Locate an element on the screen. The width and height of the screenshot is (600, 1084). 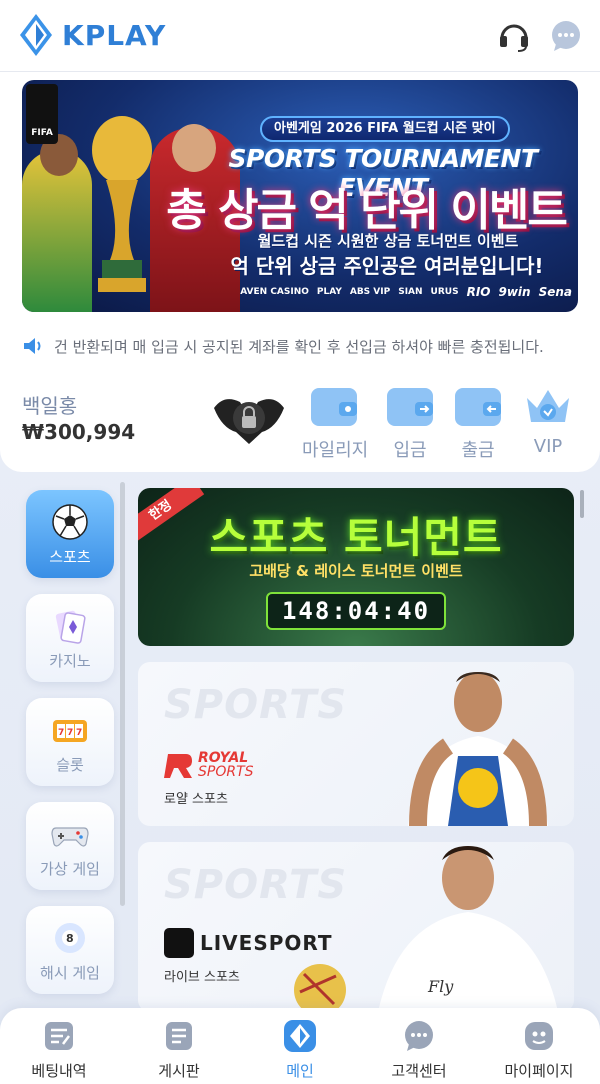
cards-icon is located at coordinates (70, 627).